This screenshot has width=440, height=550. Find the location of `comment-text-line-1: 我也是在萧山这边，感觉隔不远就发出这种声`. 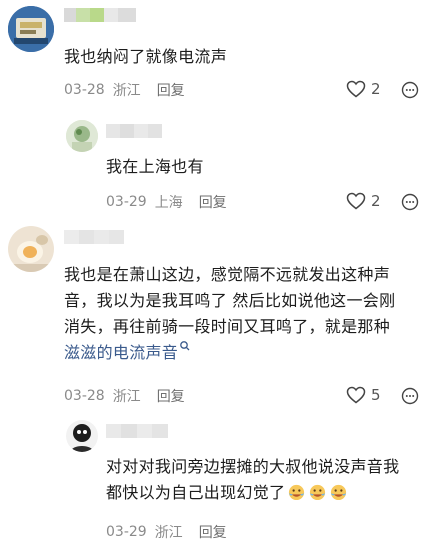

comment-text-line-1: 我也是在萧山这边，感觉隔不远就发出这种声 is located at coordinates (227, 274).